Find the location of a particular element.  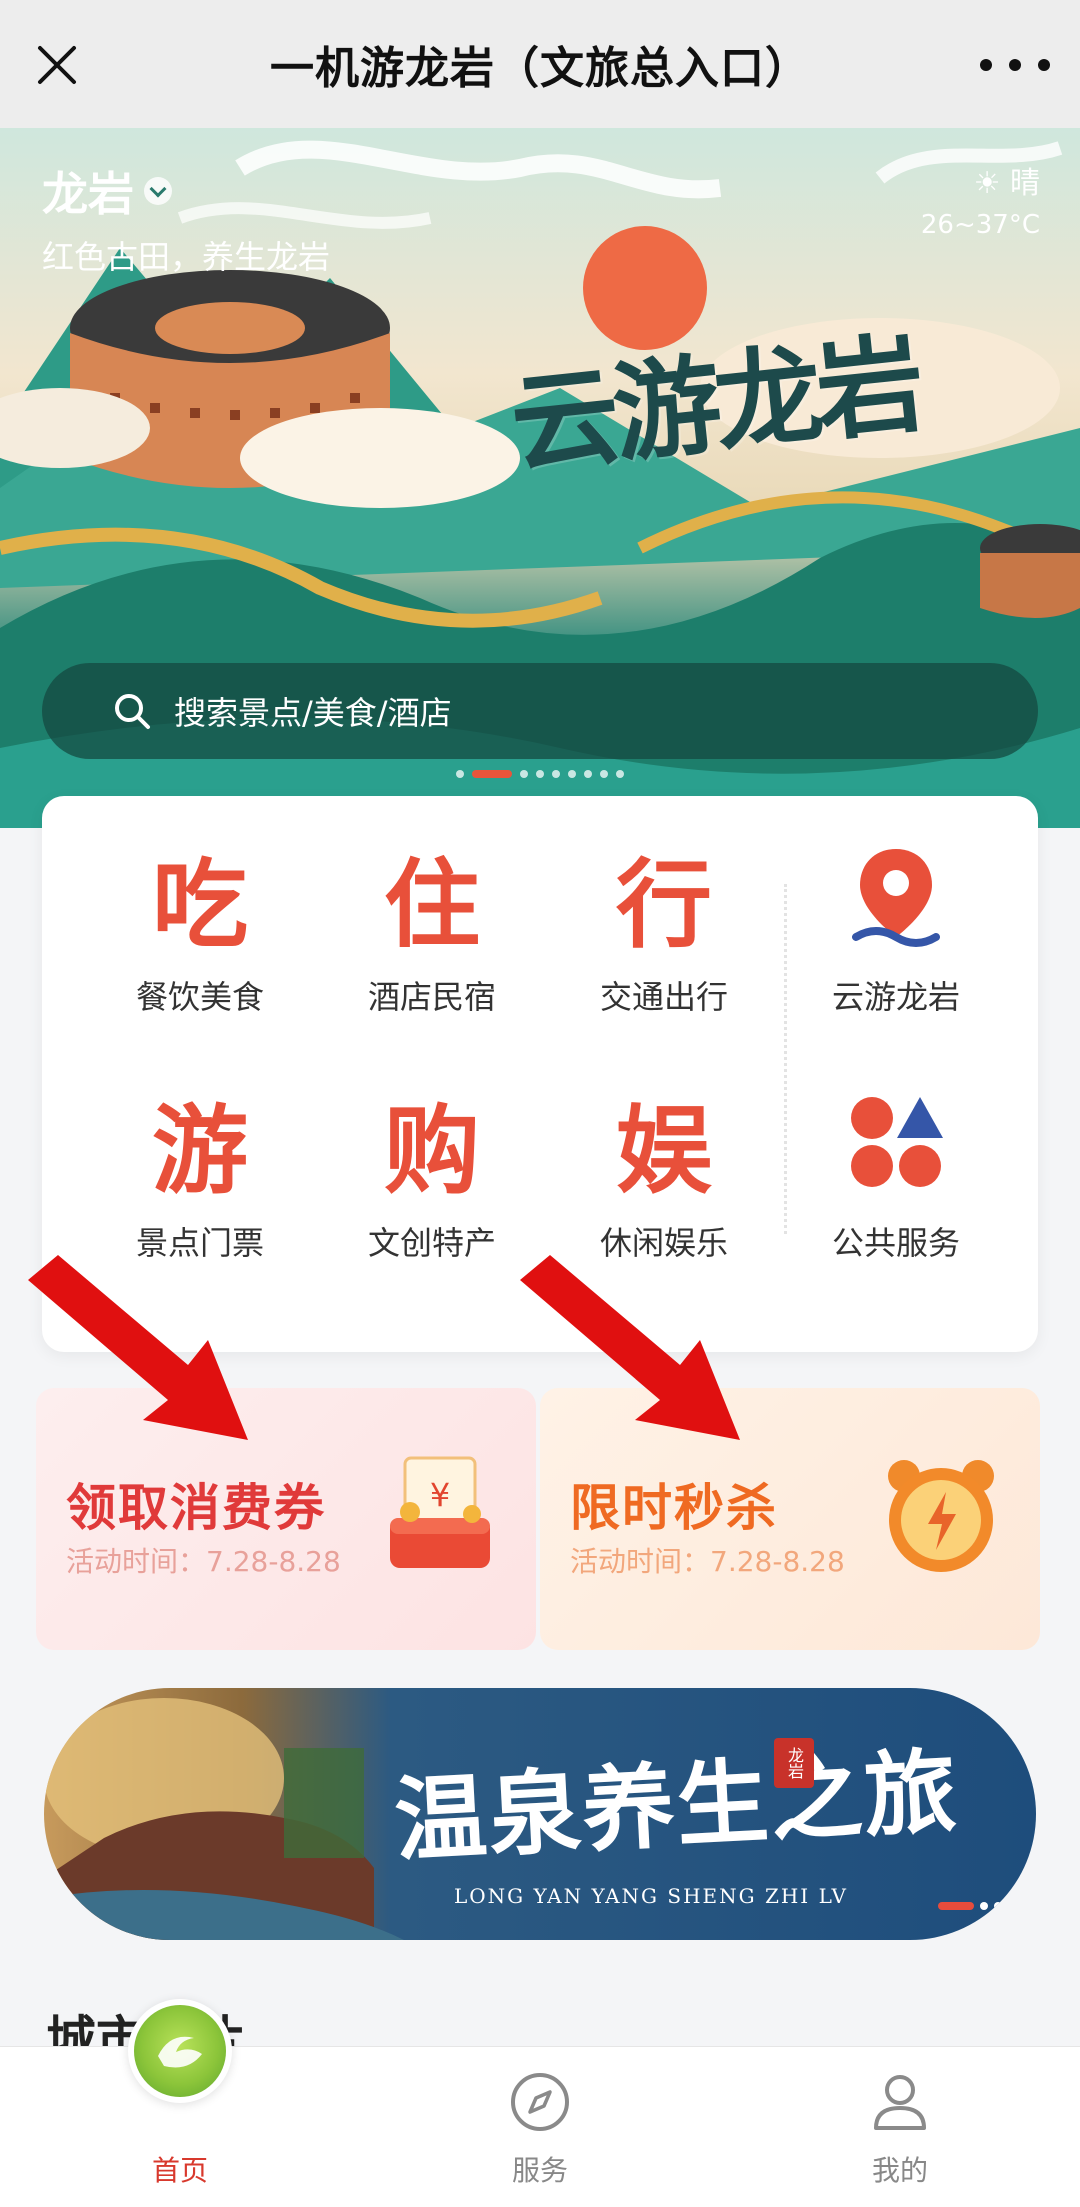

weather-condition: 晴 is located at coordinates (1025, 183).